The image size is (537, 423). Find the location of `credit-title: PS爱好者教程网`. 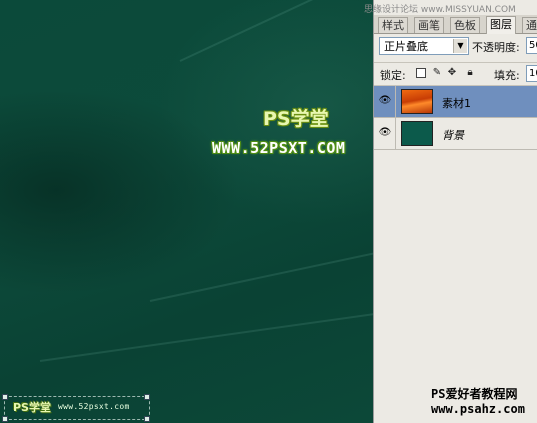

credit-title: PS爱好者教程网 is located at coordinates (474, 394).